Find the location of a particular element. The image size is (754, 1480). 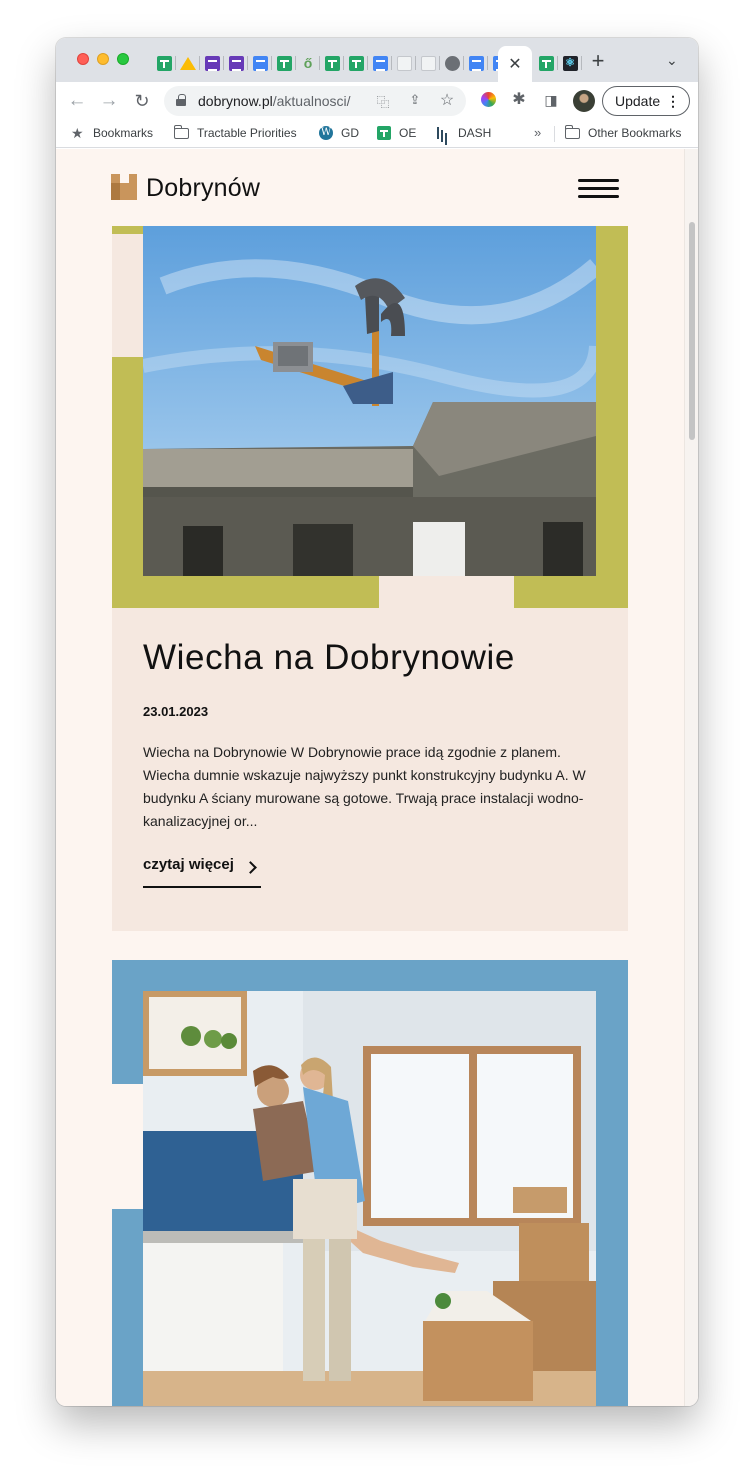

tab-list: ő is located at coordinates (332, 63).